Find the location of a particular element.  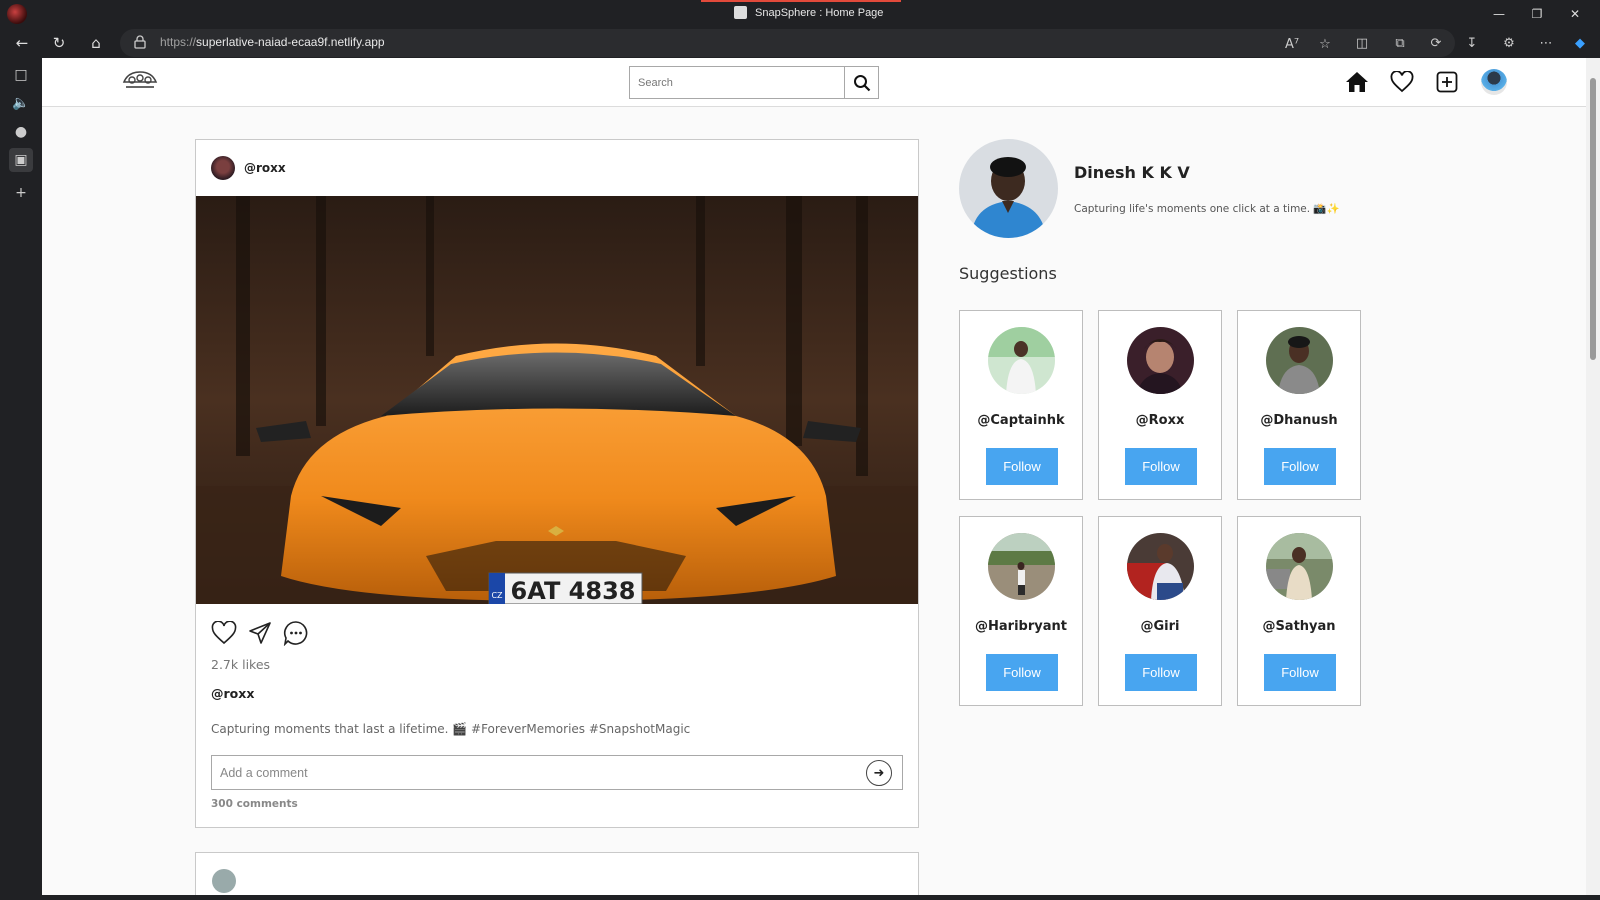

suggestion-username: @Captainhk is located at coordinates (1021, 420).